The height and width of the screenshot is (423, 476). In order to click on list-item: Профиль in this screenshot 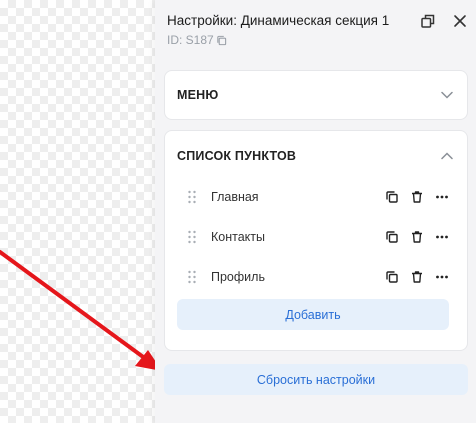, I will do `click(313, 277)`.